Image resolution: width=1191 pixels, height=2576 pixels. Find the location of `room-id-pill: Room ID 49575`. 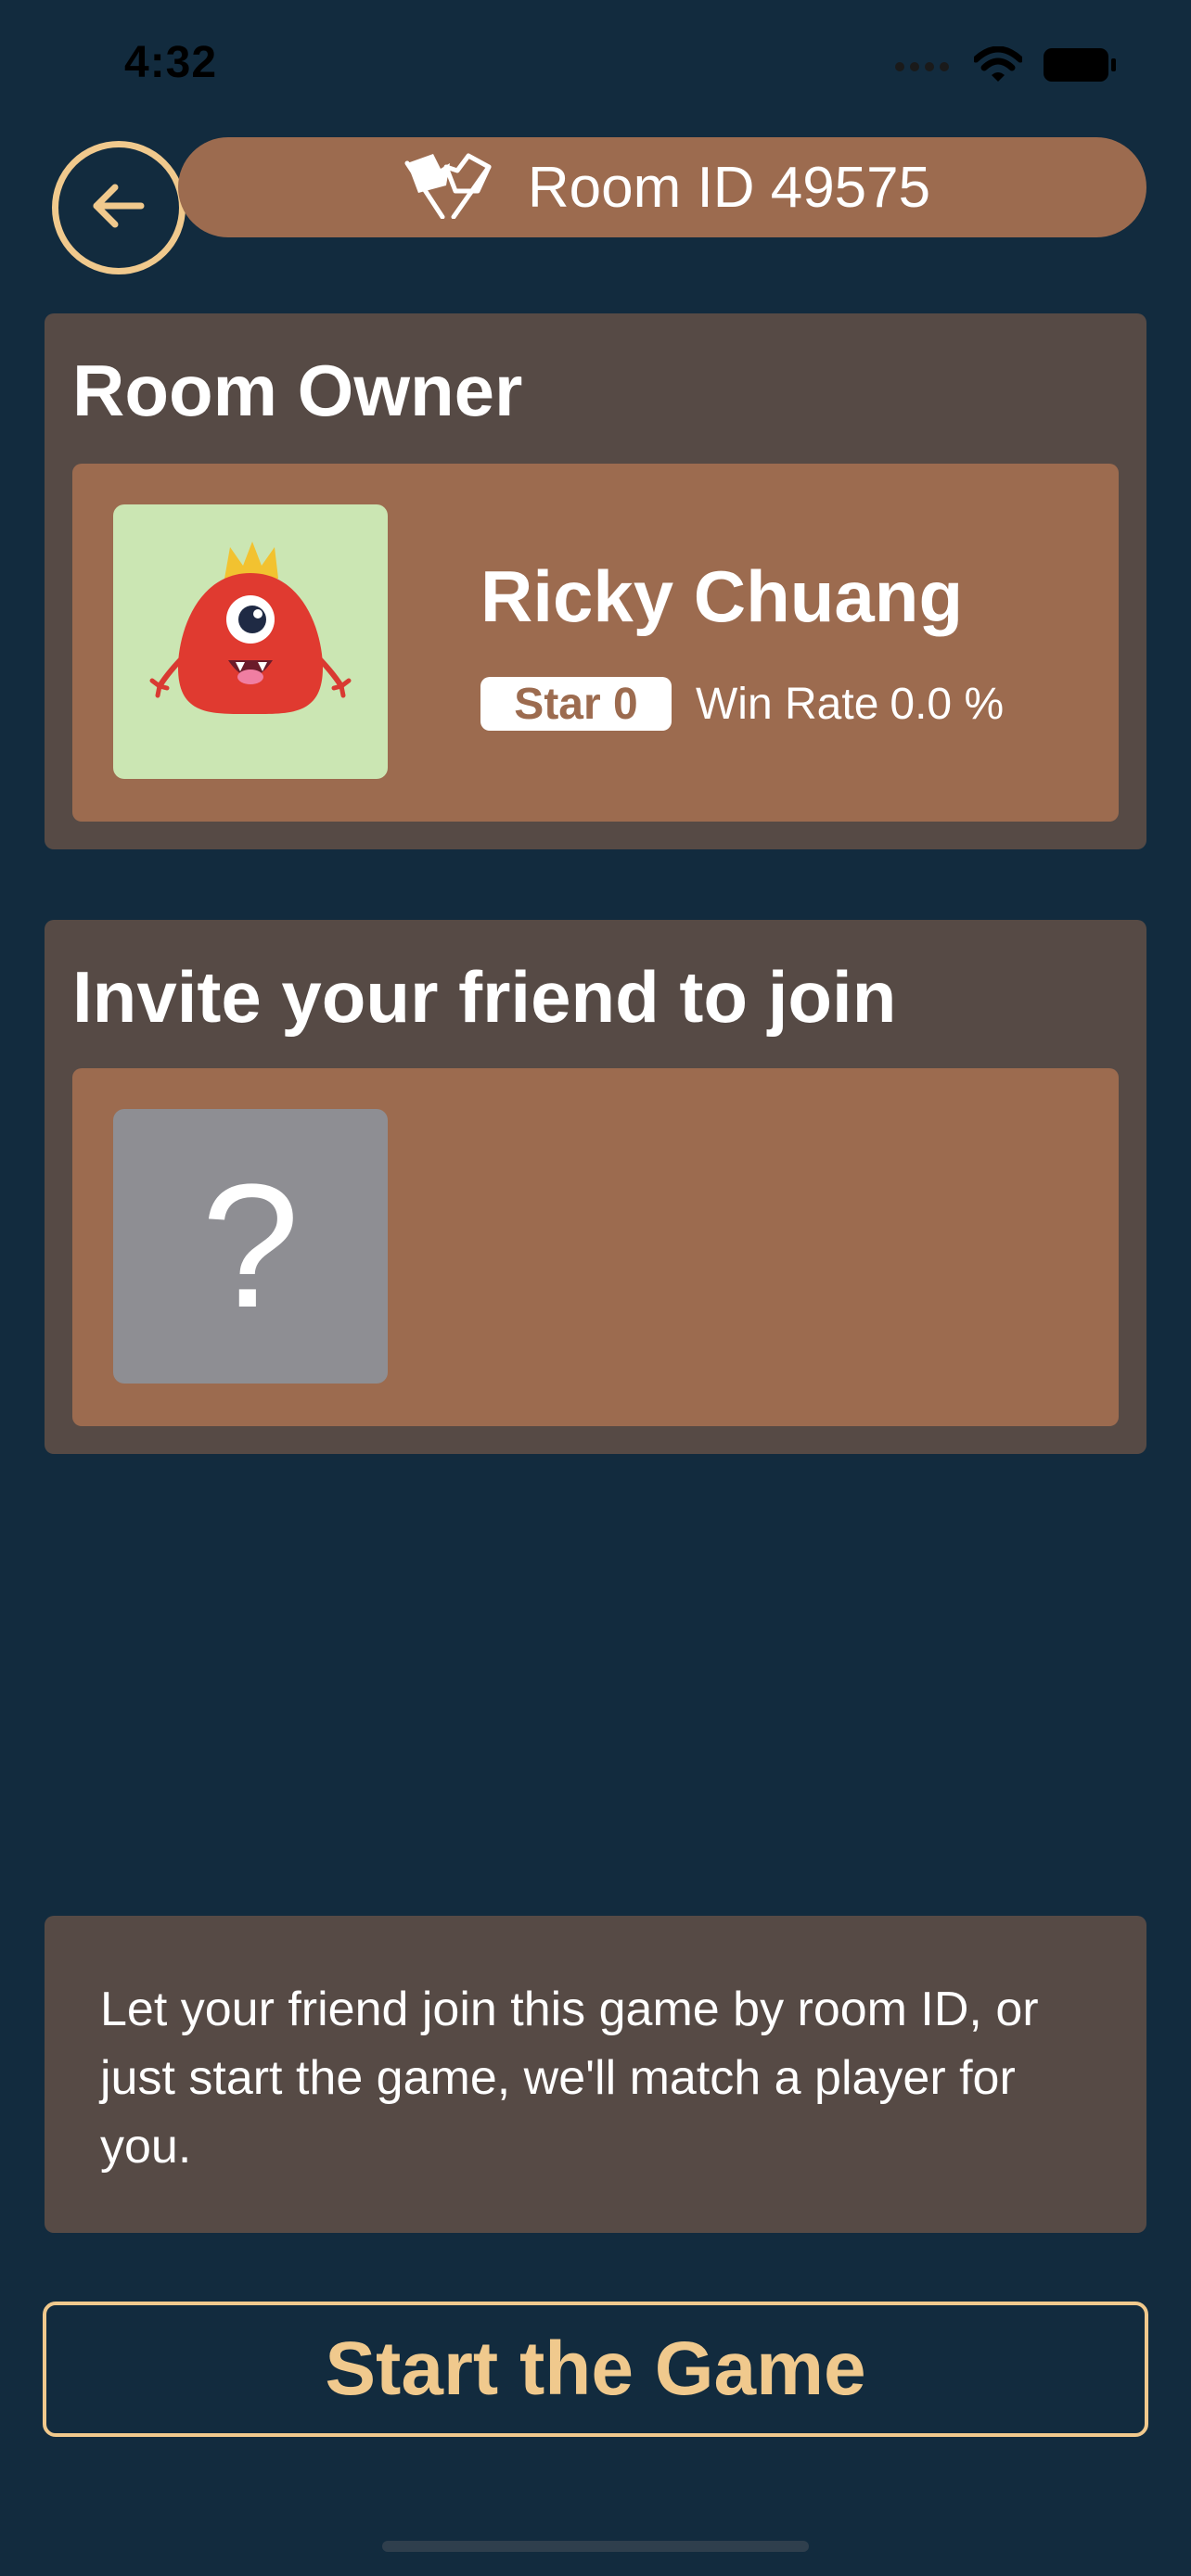

room-id-pill: Room ID 49575 is located at coordinates (662, 187).